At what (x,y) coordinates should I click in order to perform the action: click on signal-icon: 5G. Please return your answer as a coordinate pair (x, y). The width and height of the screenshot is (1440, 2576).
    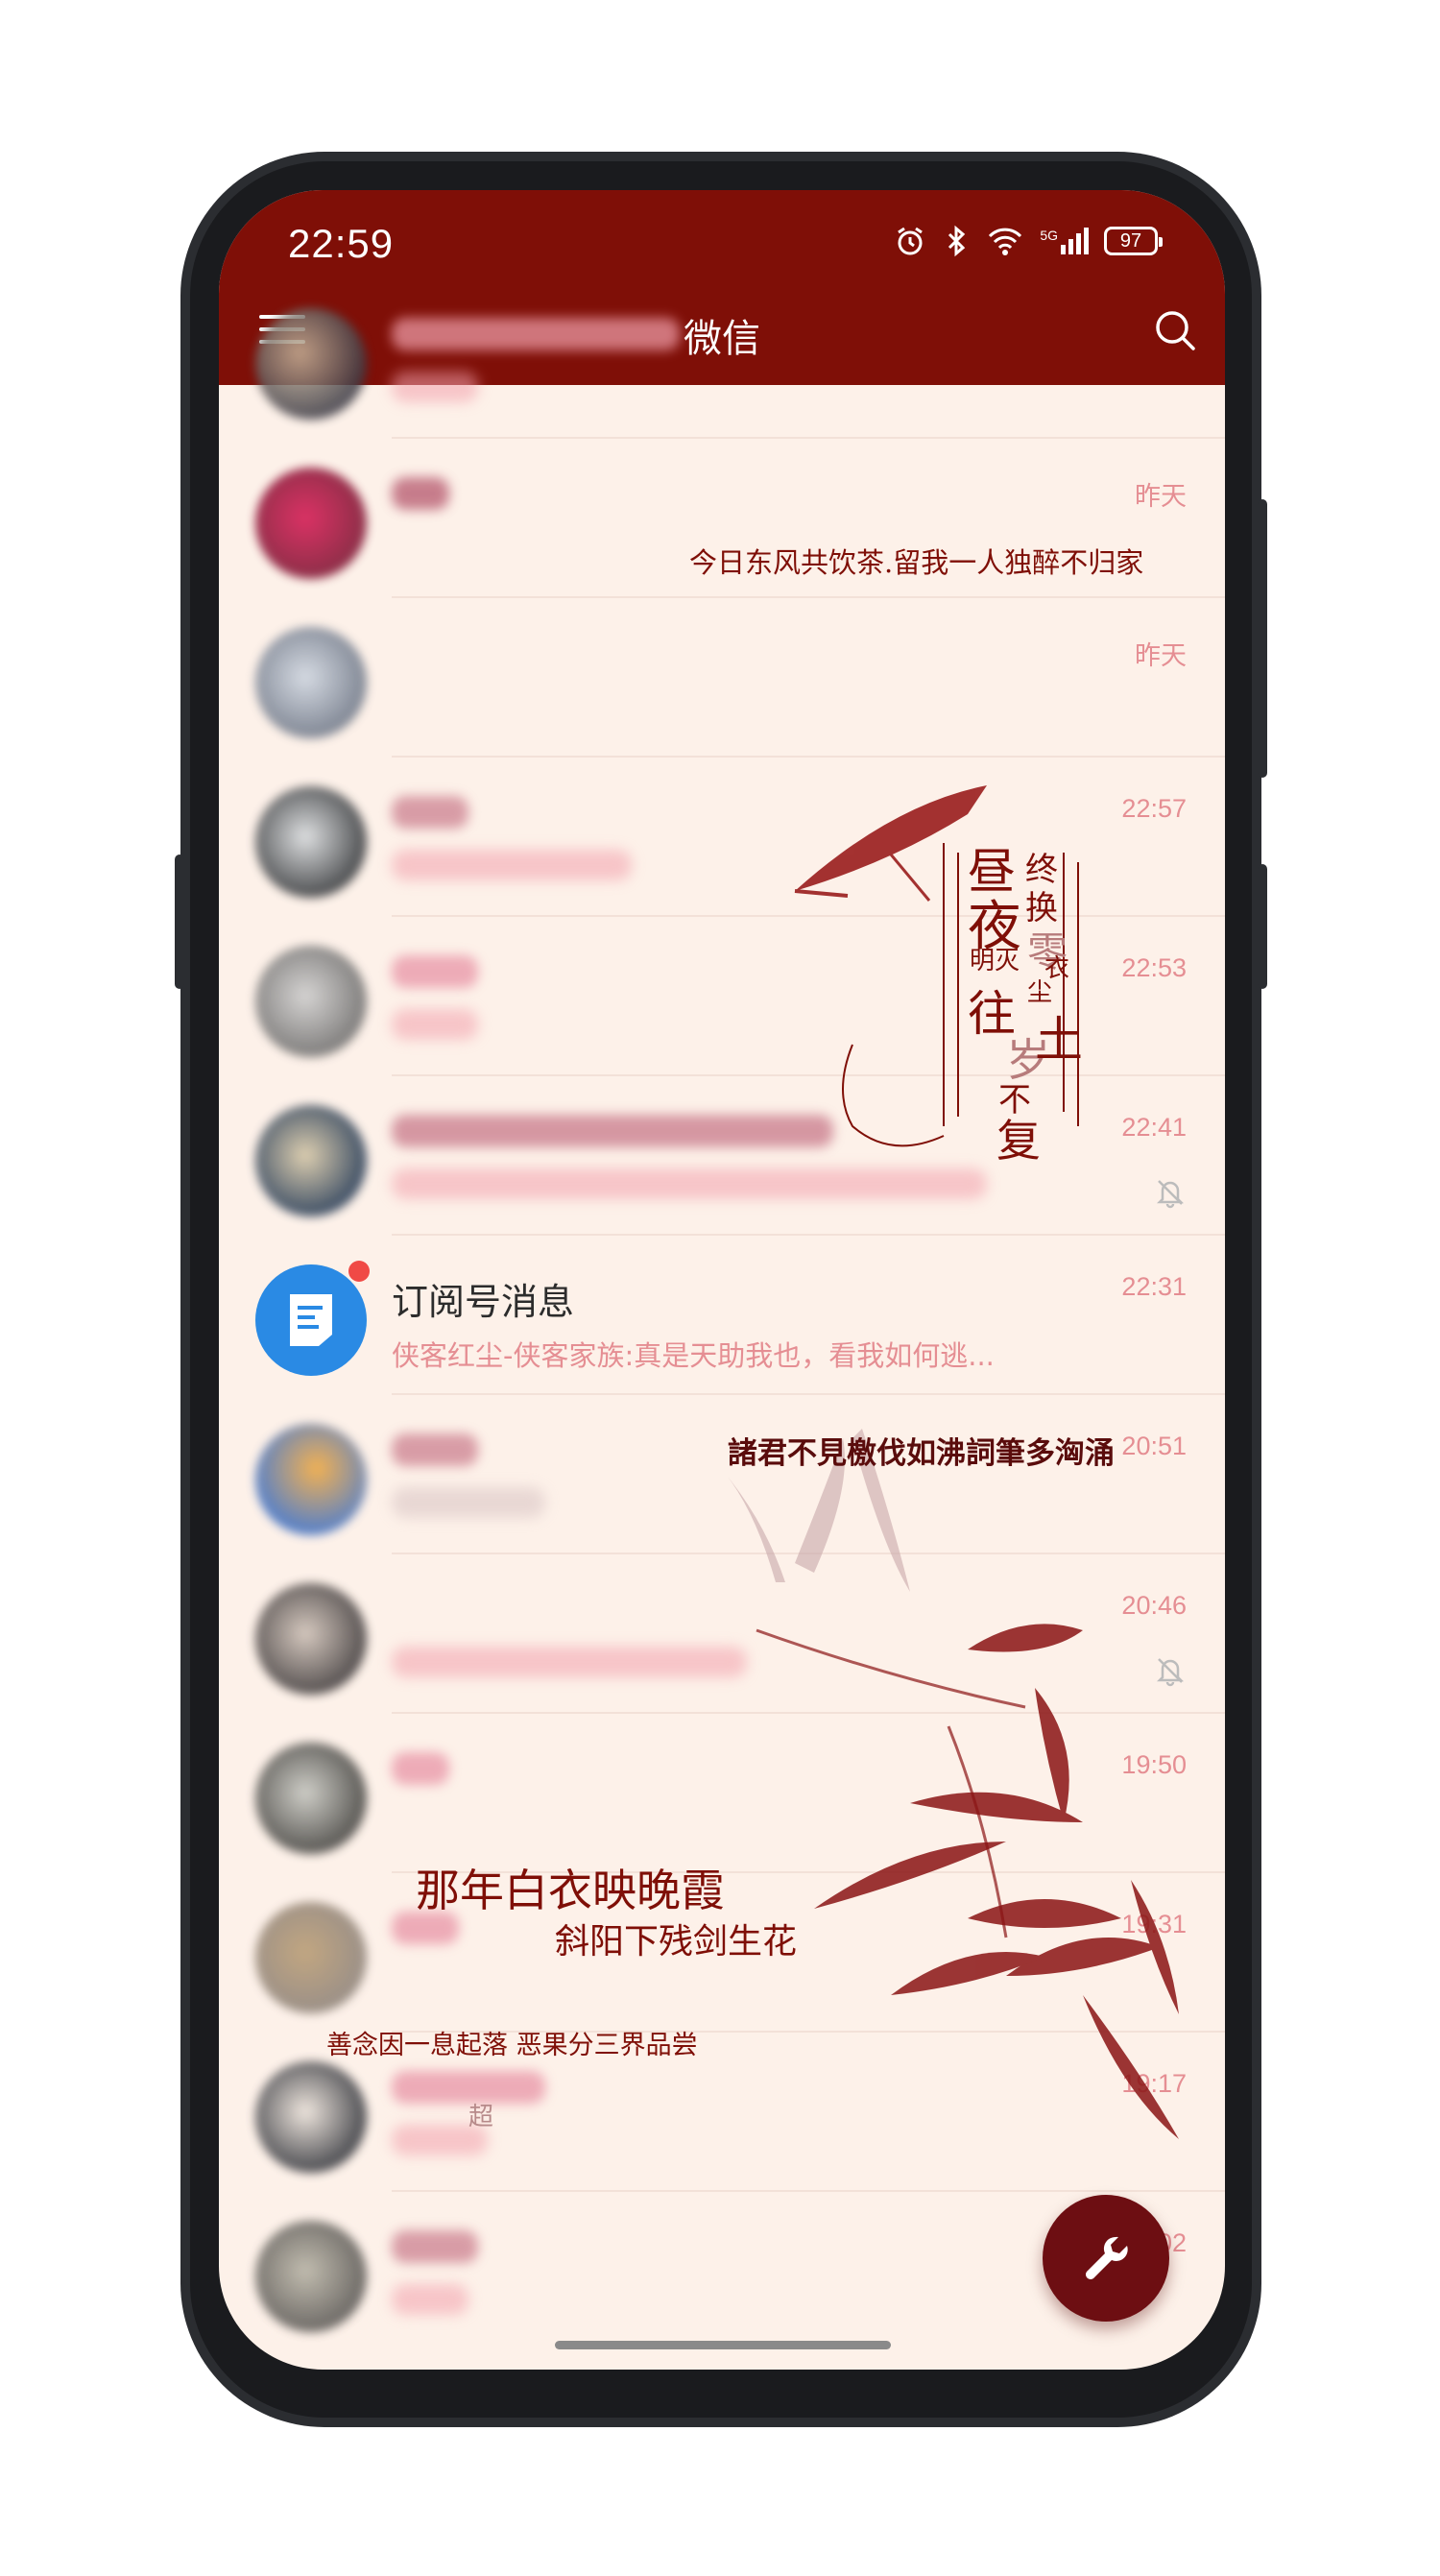
    Looking at the image, I should click on (1064, 241).